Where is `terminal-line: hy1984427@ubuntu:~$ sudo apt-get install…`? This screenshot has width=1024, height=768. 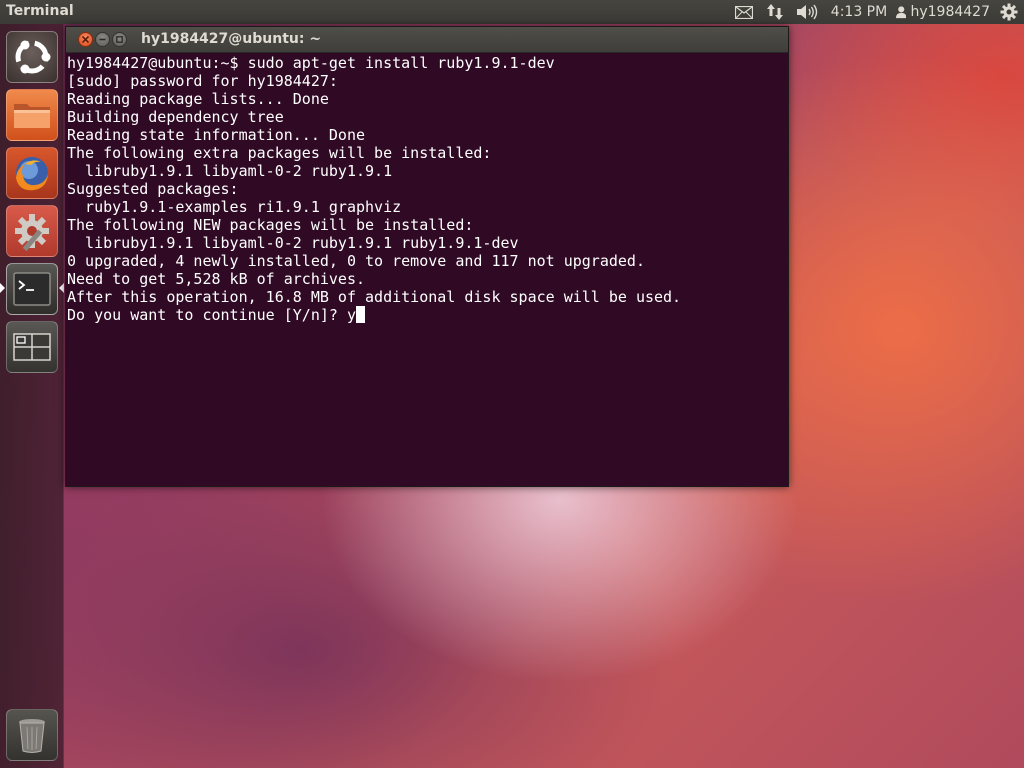 terminal-line: hy1984427@ubuntu:~$ sudo apt-get install… is located at coordinates (311, 63).